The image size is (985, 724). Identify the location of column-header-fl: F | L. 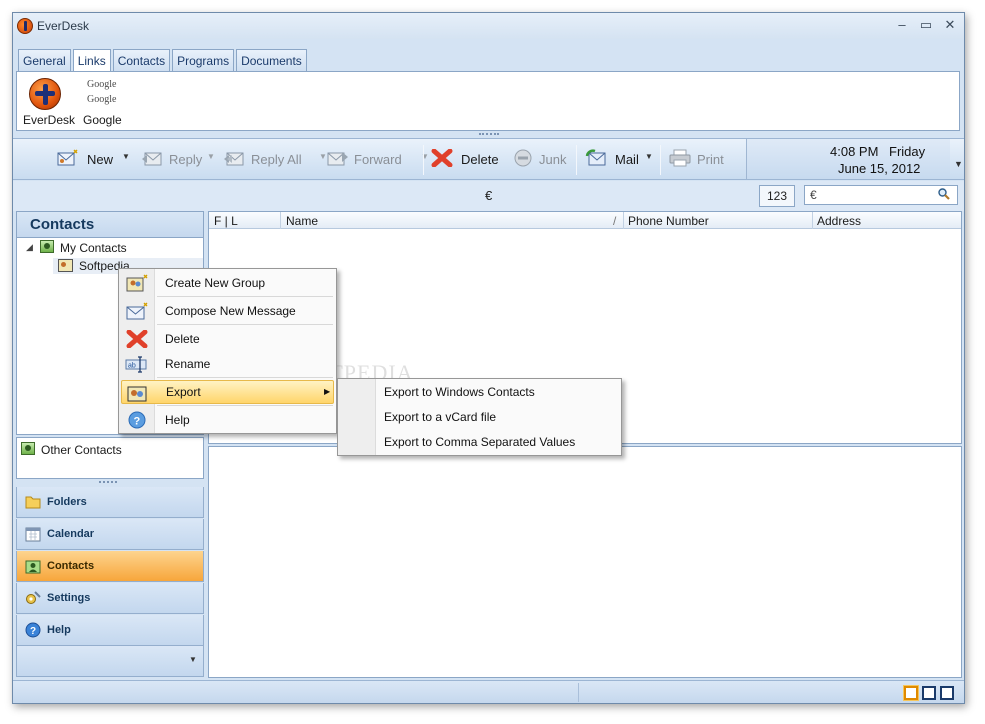
(226, 221).